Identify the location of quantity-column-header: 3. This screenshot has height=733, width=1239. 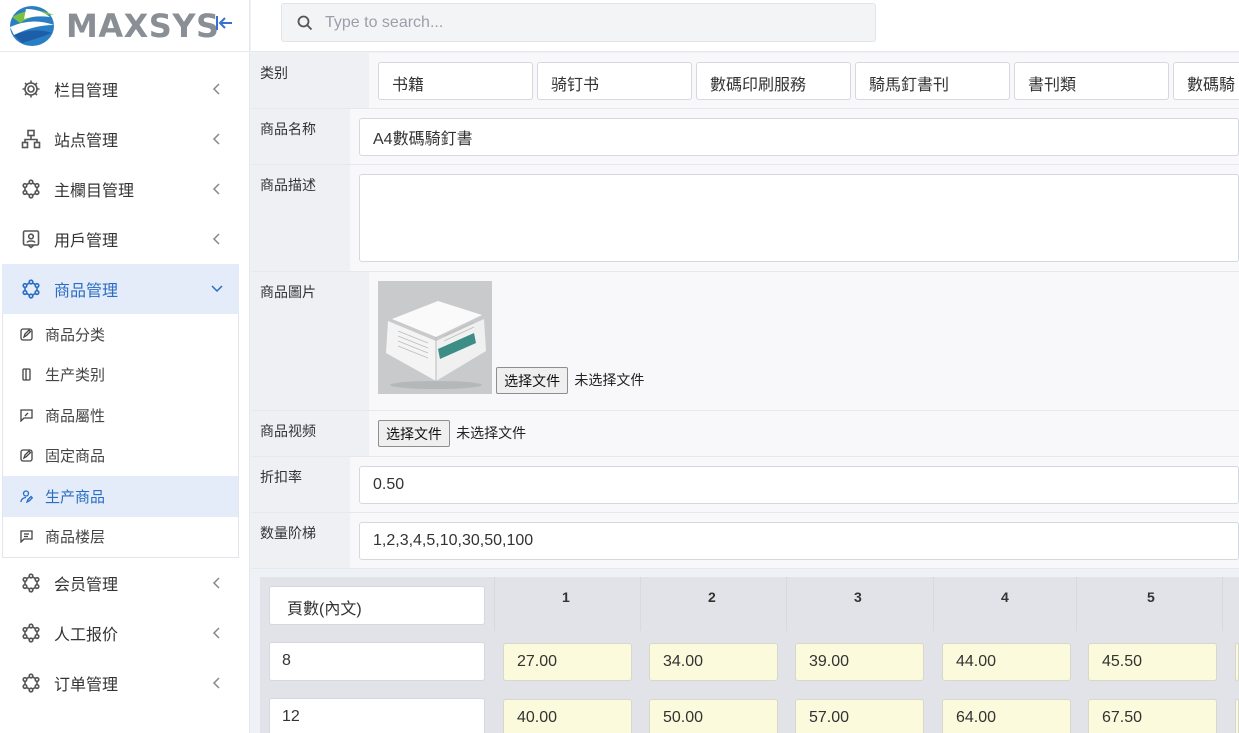
(858, 597).